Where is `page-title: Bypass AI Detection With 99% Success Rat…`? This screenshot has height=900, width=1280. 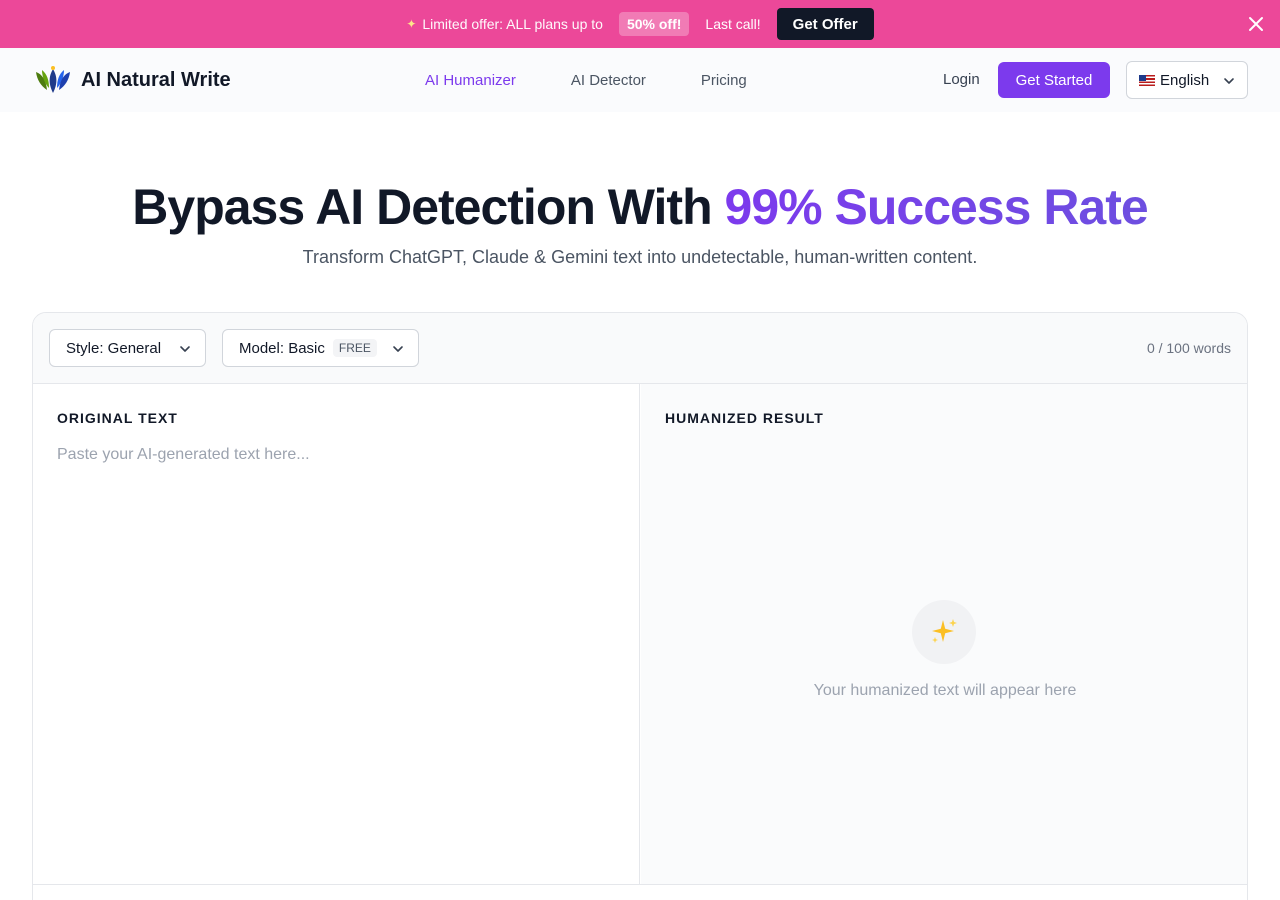
page-title: Bypass AI Detection With 99% Success Rat… is located at coordinates (640, 207).